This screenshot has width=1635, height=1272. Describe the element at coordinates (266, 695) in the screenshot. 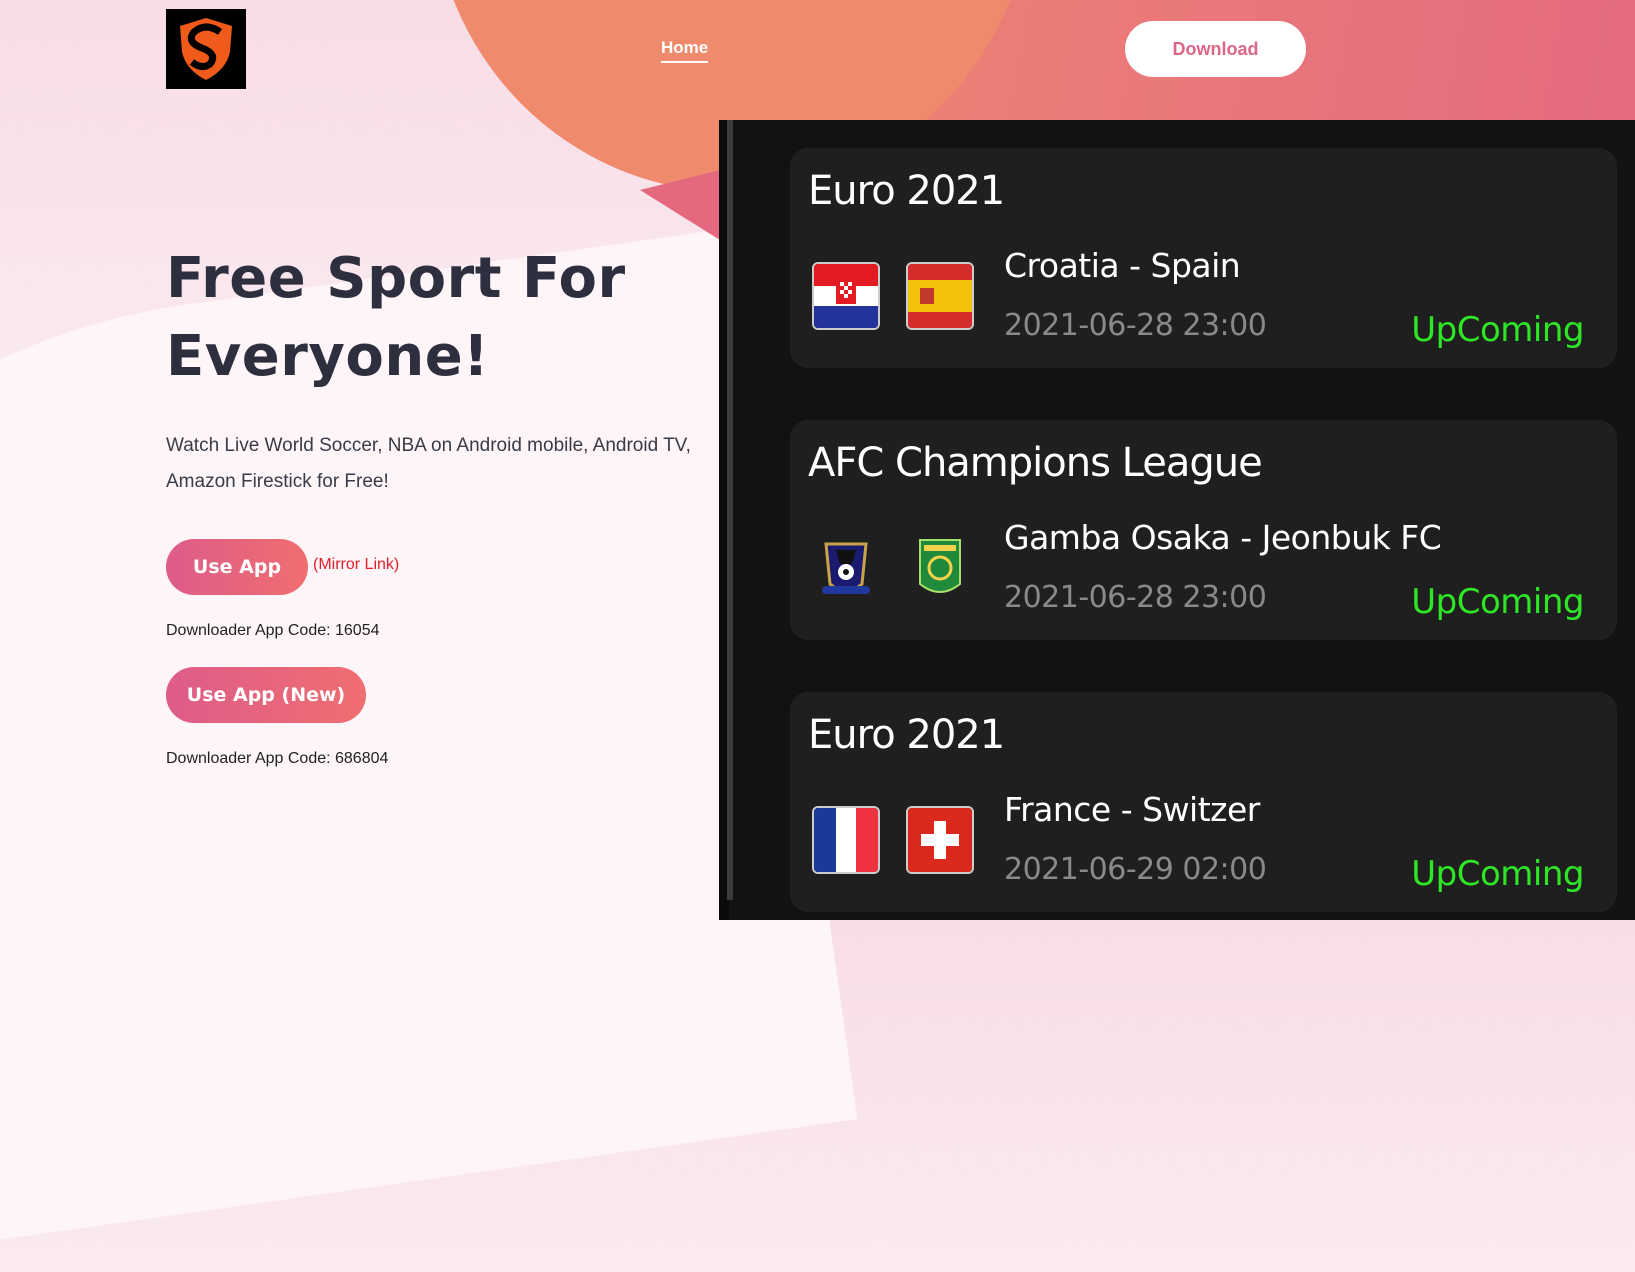

I see `use-app-new-button: Use App (New)` at that location.